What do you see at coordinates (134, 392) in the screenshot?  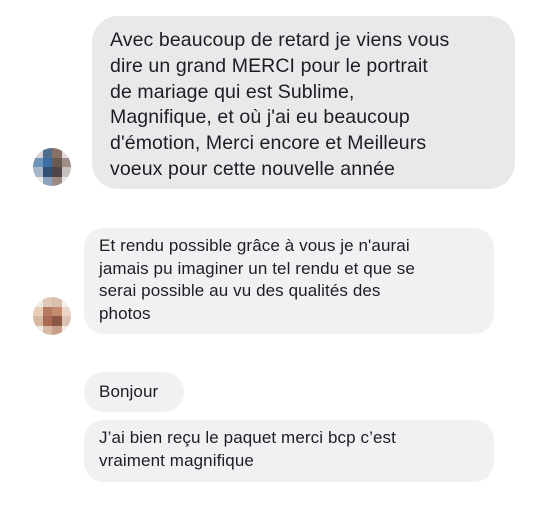 I see `message-bubble: Bonjour` at bounding box center [134, 392].